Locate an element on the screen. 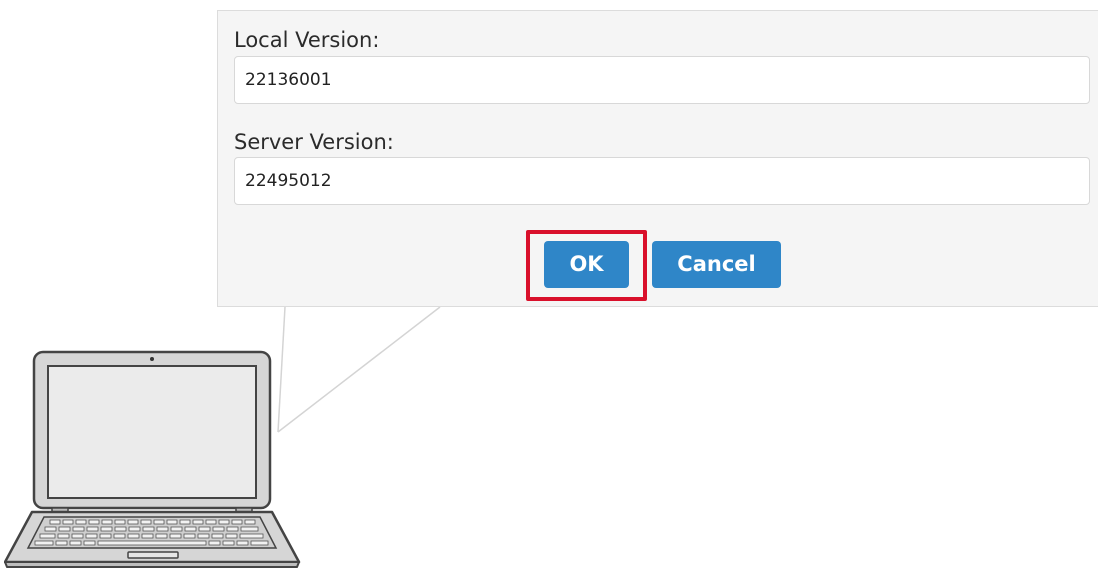 The width and height of the screenshot is (1098, 569). laptop-icon is located at coordinates (152, 459).